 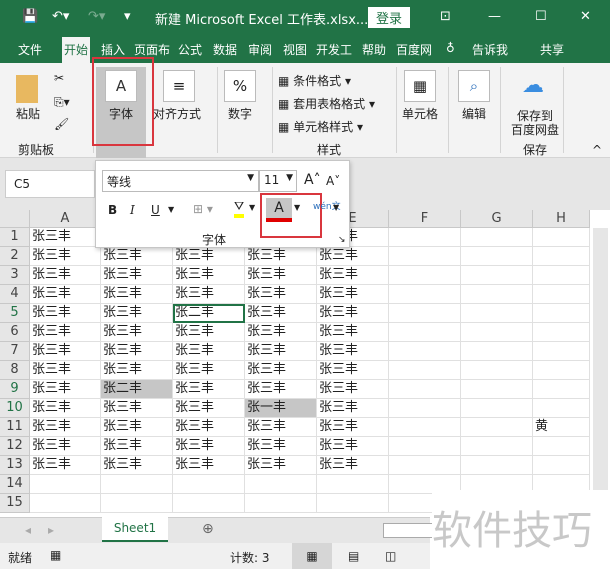 What do you see at coordinates (295, 49) in the screenshot?
I see `tab-view: 视图` at bounding box center [295, 49].